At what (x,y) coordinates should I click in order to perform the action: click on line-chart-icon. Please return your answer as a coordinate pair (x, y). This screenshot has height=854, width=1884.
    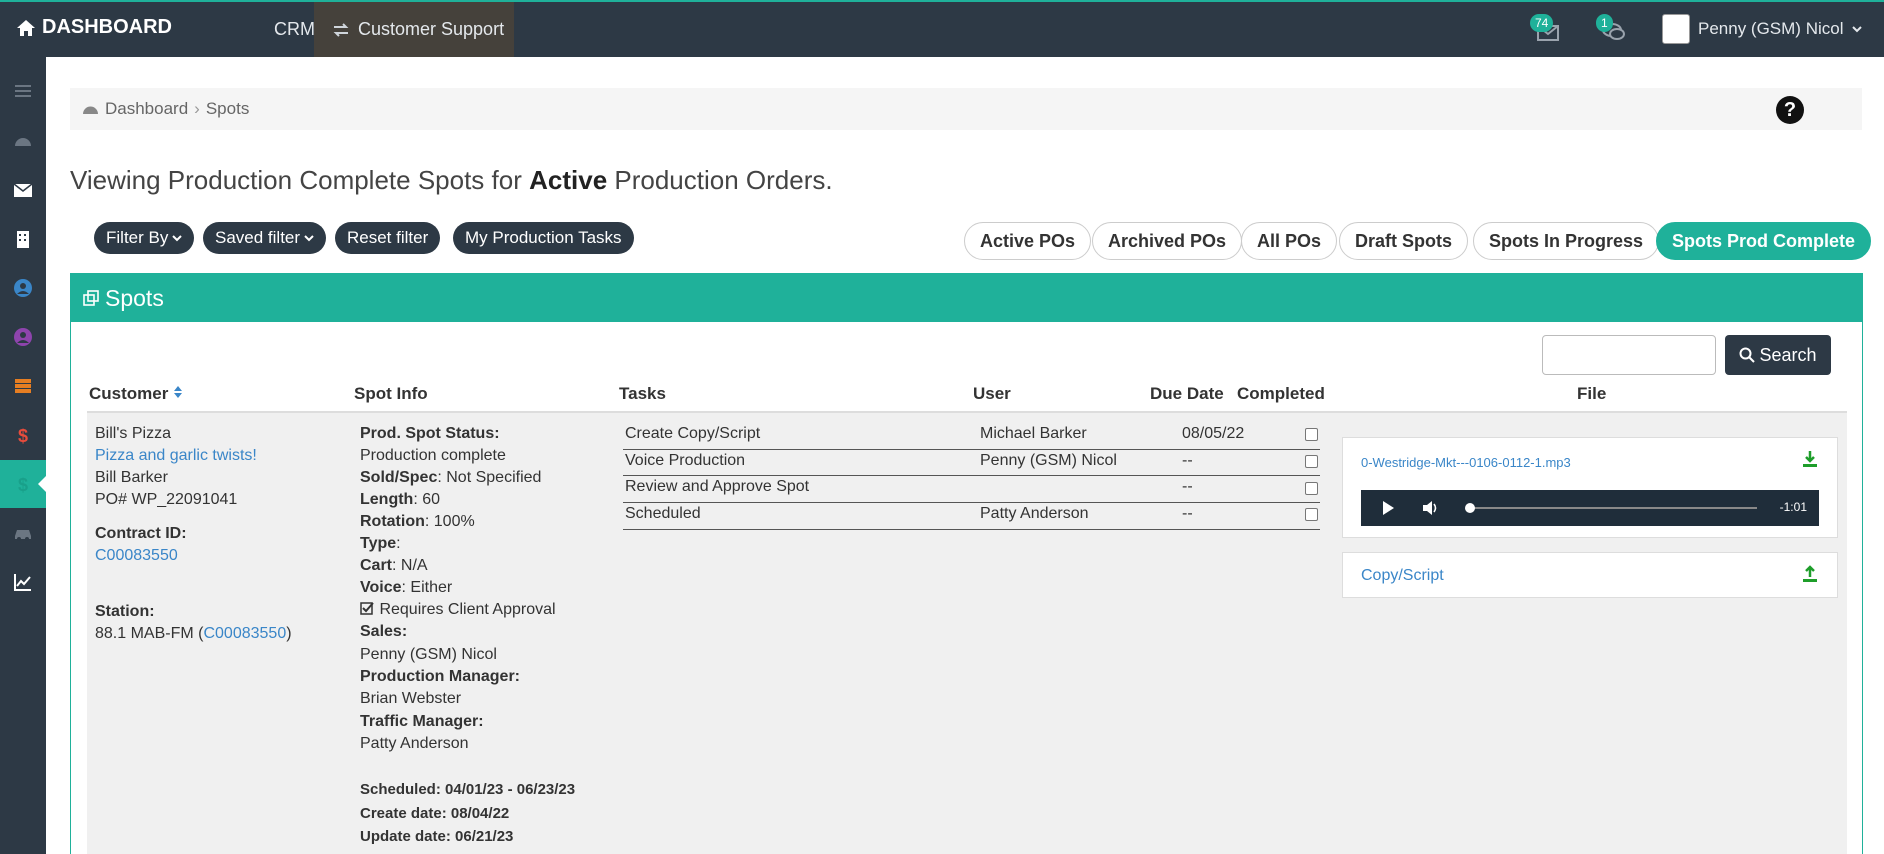
    Looking at the image, I should click on (22, 582).